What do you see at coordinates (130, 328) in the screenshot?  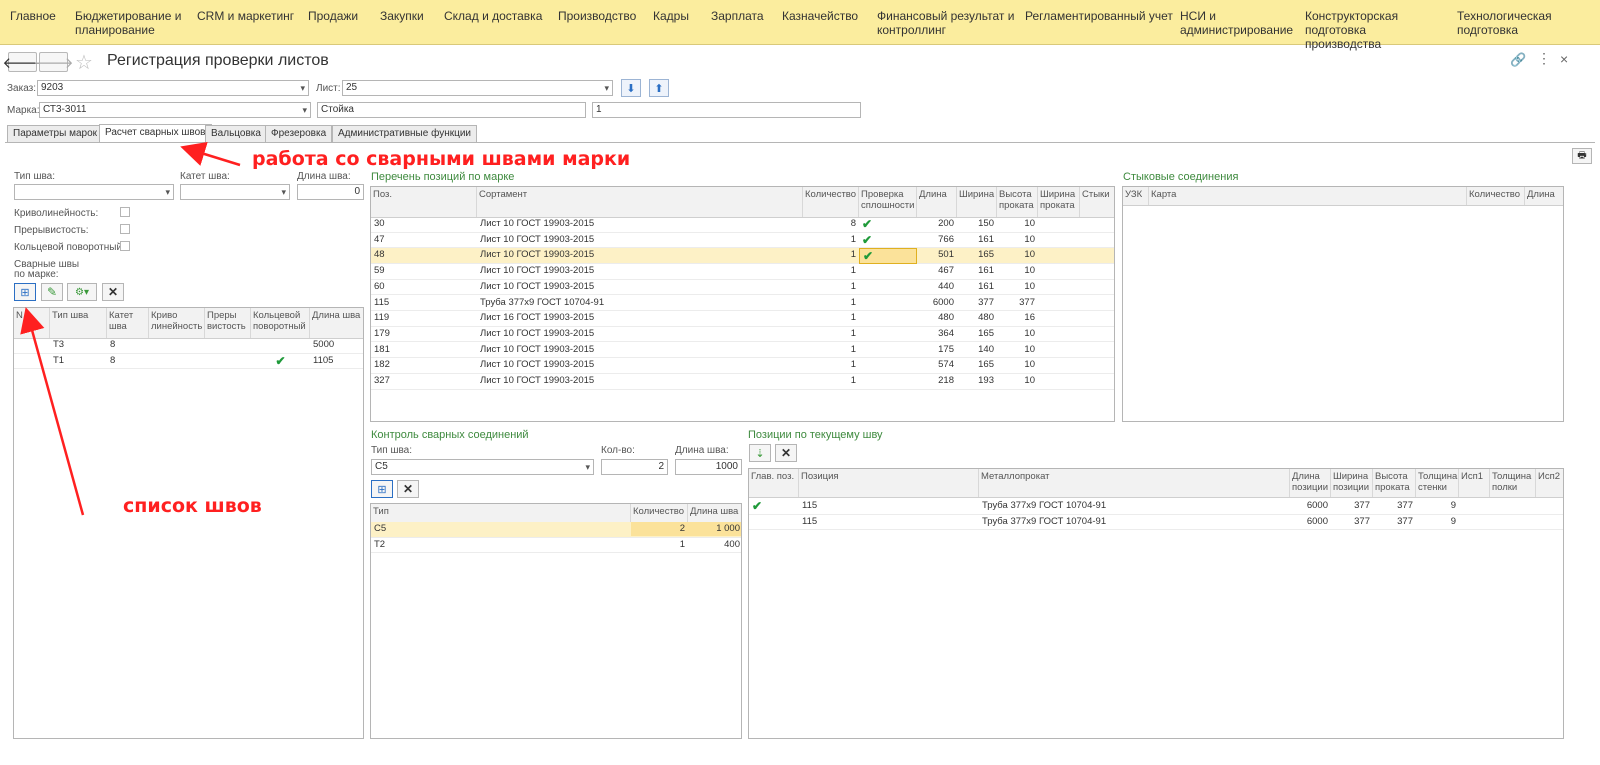 I see `annotation-arrows` at bounding box center [130, 328].